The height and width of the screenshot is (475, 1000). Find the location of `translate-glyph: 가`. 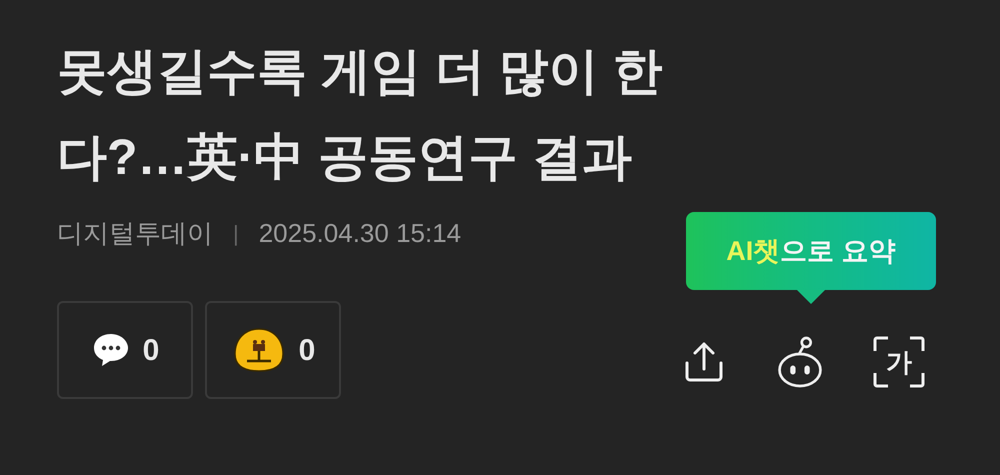

translate-glyph: 가 is located at coordinates (899, 362).